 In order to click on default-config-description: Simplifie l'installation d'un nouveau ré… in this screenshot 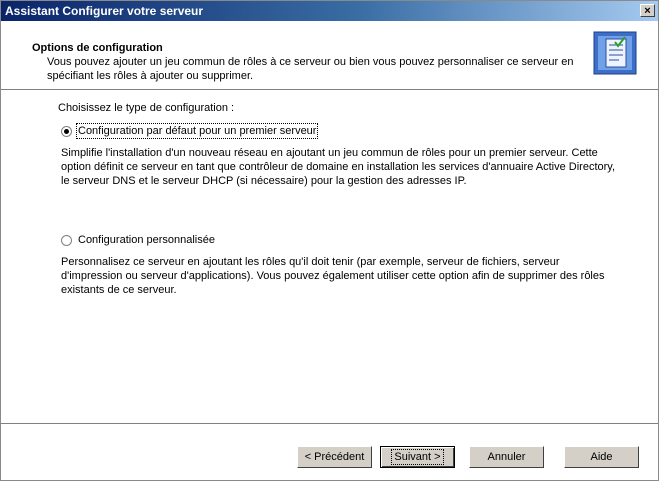, I will do `click(338, 167)`.